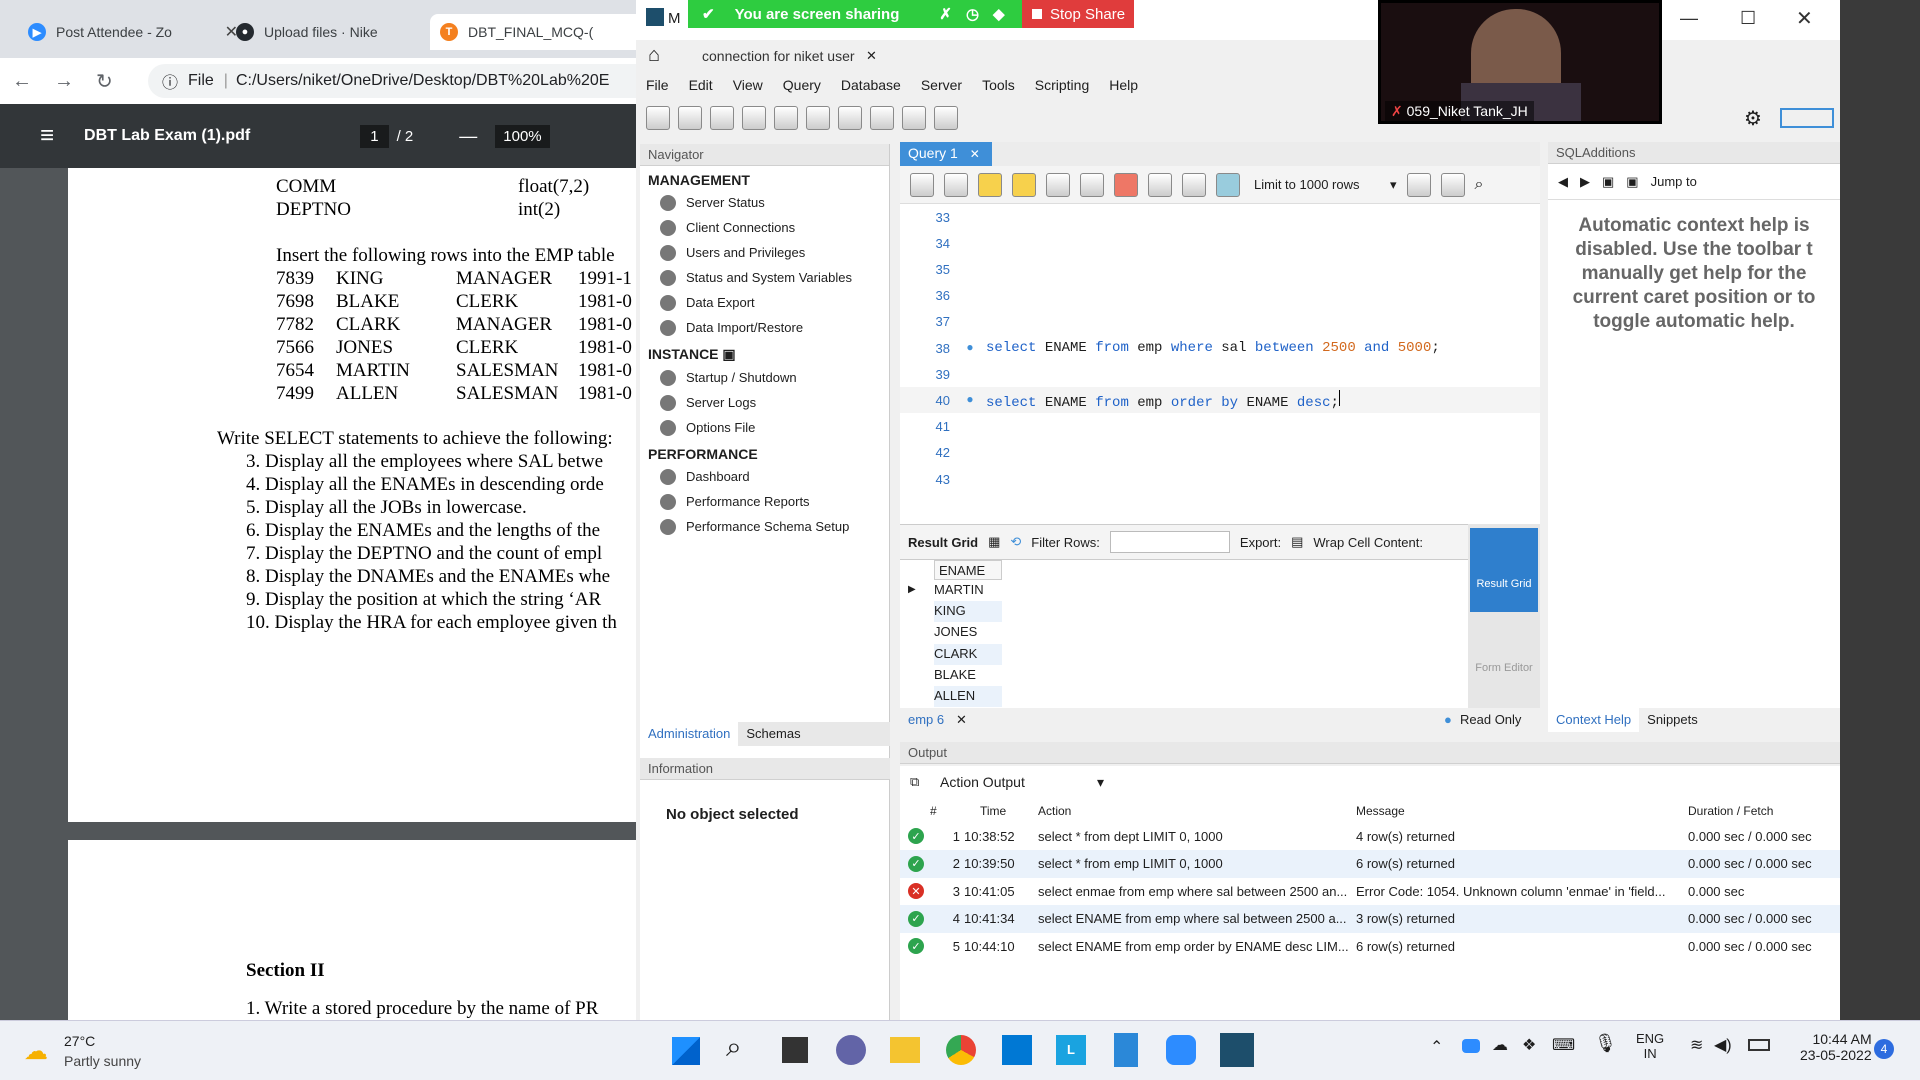 The width and height of the screenshot is (1920, 1080). Describe the element at coordinates (1220, 453) in the screenshot. I see `editor-line: 42` at that location.